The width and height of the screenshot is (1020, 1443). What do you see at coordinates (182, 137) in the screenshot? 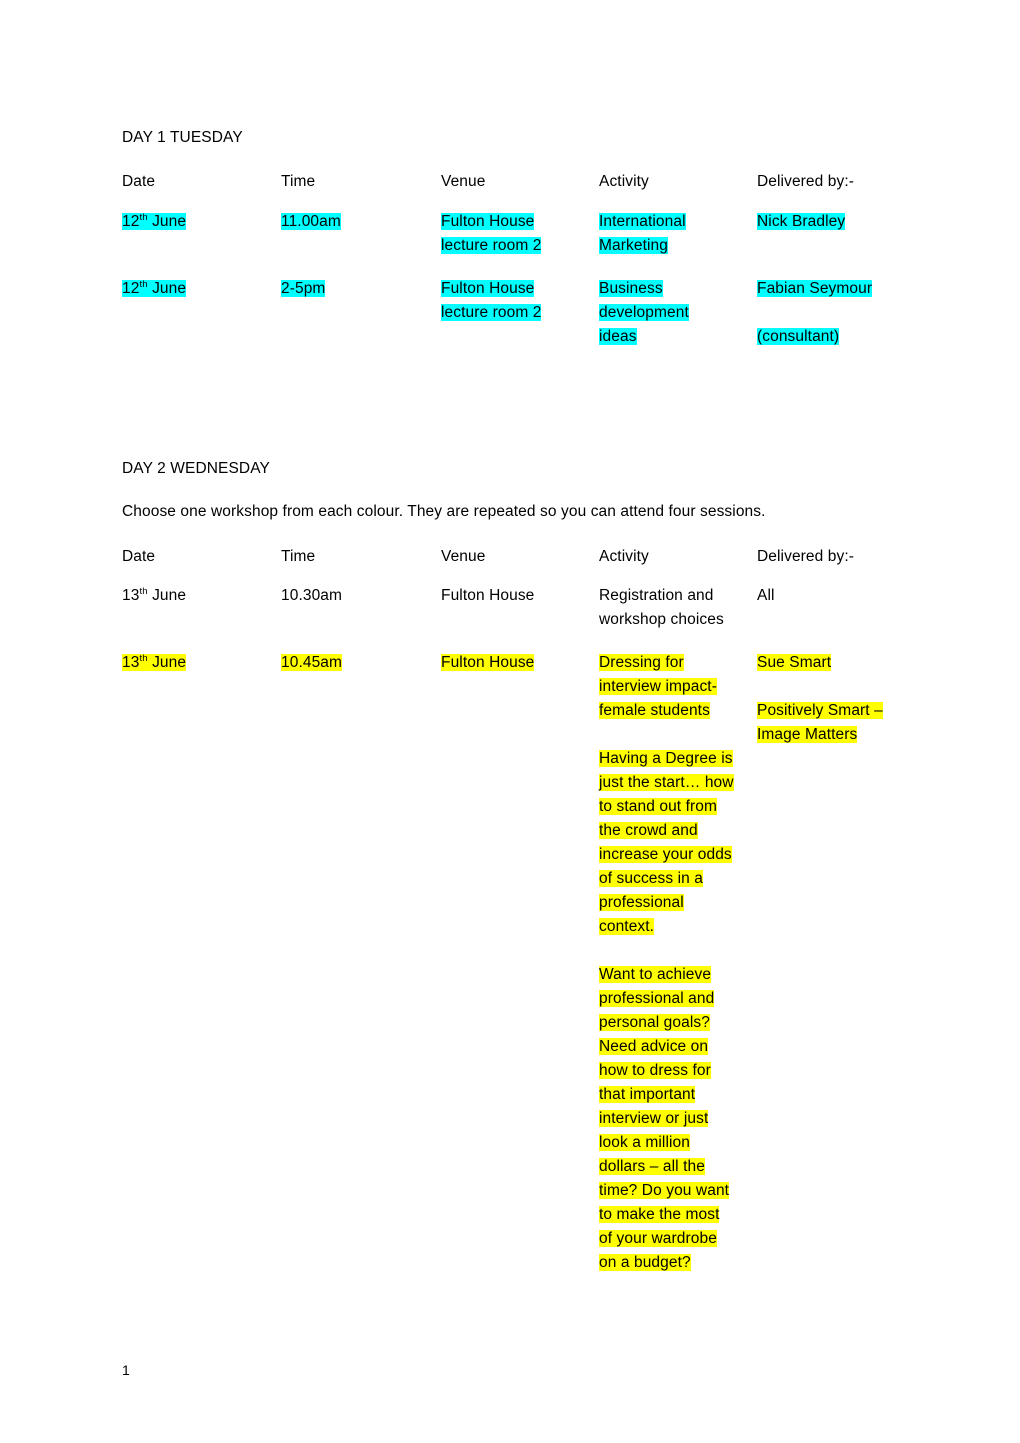
I see `day1-heading: DAY 1 TUESDAY` at bounding box center [182, 137].